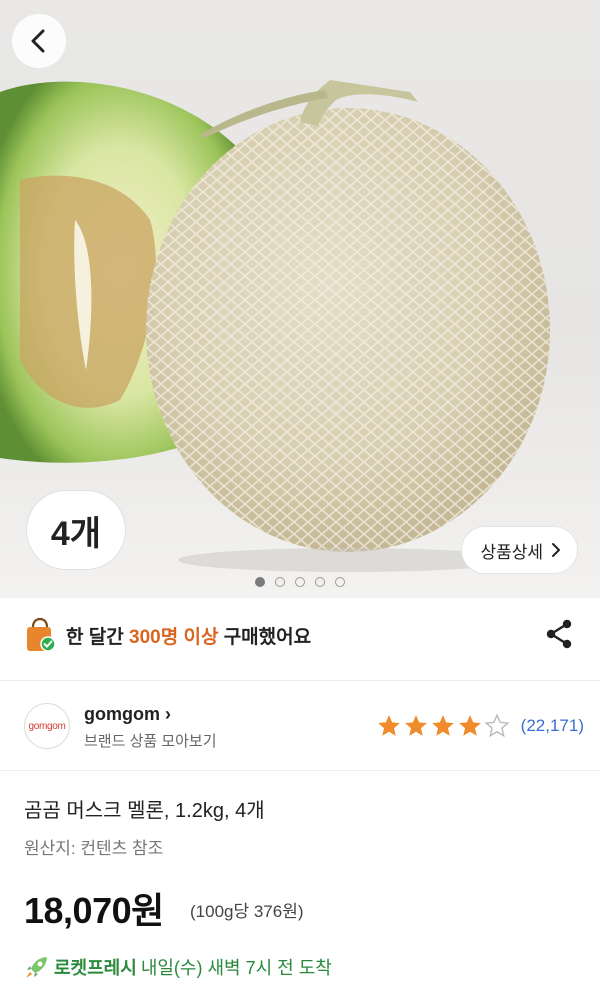  Describe the element at coordinates (559, 634) in the screenshot. I see `share-icon` at that location.